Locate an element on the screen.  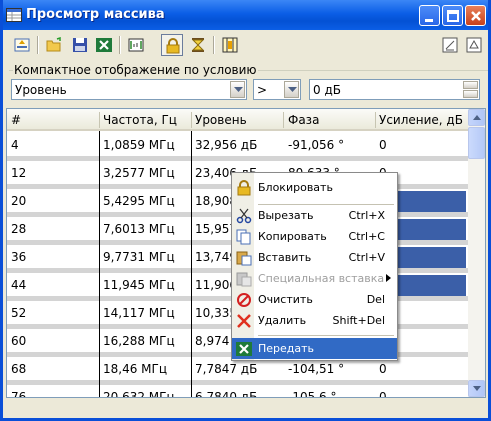
table-cell: -105,6 ° is located at coordinates (312, 393).